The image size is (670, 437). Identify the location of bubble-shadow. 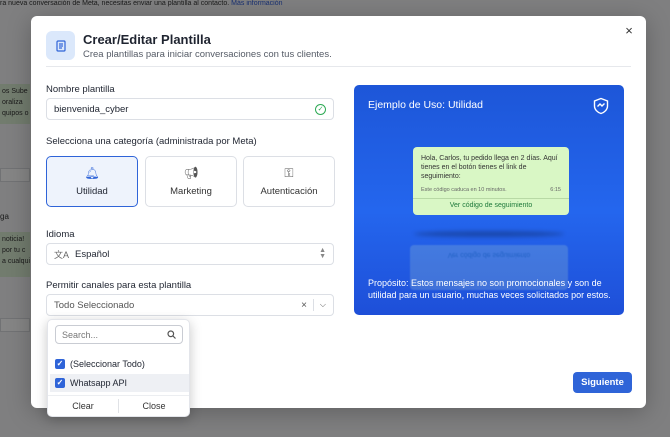
(489, 234).